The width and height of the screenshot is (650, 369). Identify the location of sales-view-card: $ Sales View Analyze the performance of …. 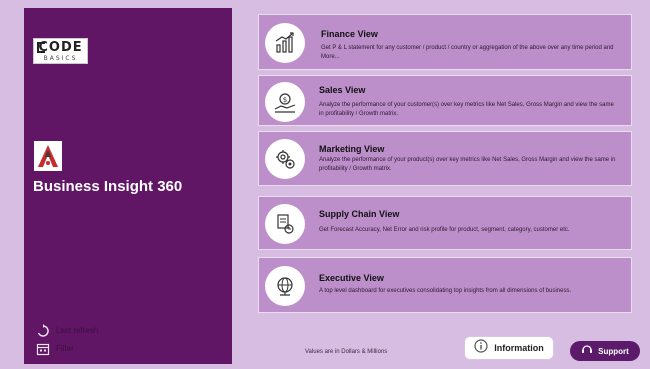
(445, 100).